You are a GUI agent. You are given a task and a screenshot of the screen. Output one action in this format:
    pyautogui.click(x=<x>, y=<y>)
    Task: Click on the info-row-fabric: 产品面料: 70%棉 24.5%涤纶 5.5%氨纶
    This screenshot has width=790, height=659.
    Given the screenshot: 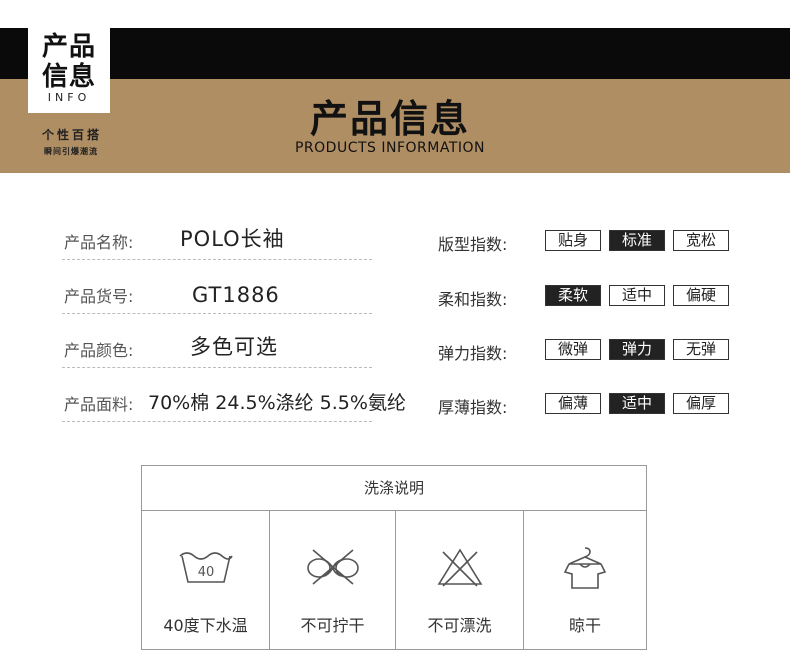 What is the action you would take?
    pyautogui.click(x=234, y=404)
    